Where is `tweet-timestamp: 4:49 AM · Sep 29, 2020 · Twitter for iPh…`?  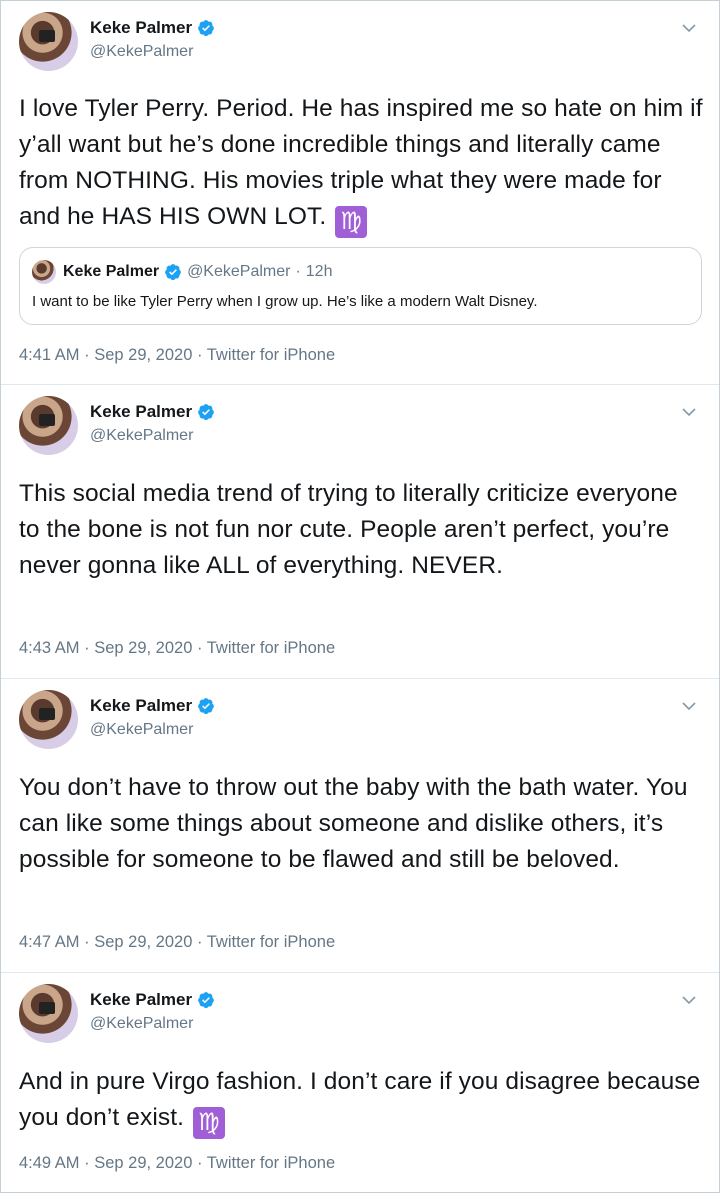
tweet-timestamp: 4:49 AM · Sep 29, 2020 · Twitter for iPh… is located at coordinates (177, 1163).